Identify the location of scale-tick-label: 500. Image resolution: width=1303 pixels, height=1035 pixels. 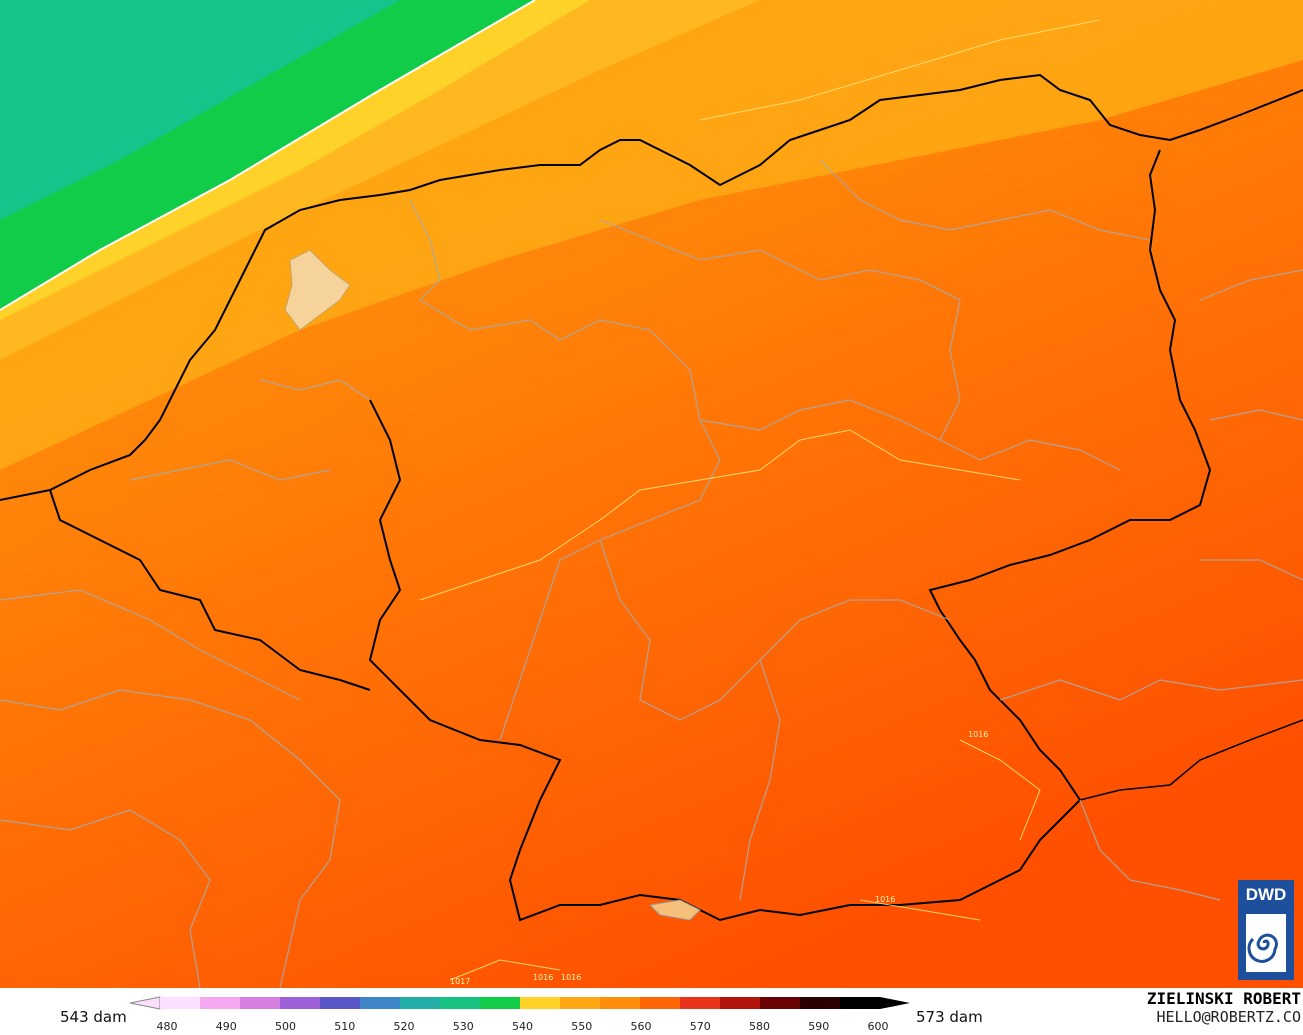
(285, 1026).